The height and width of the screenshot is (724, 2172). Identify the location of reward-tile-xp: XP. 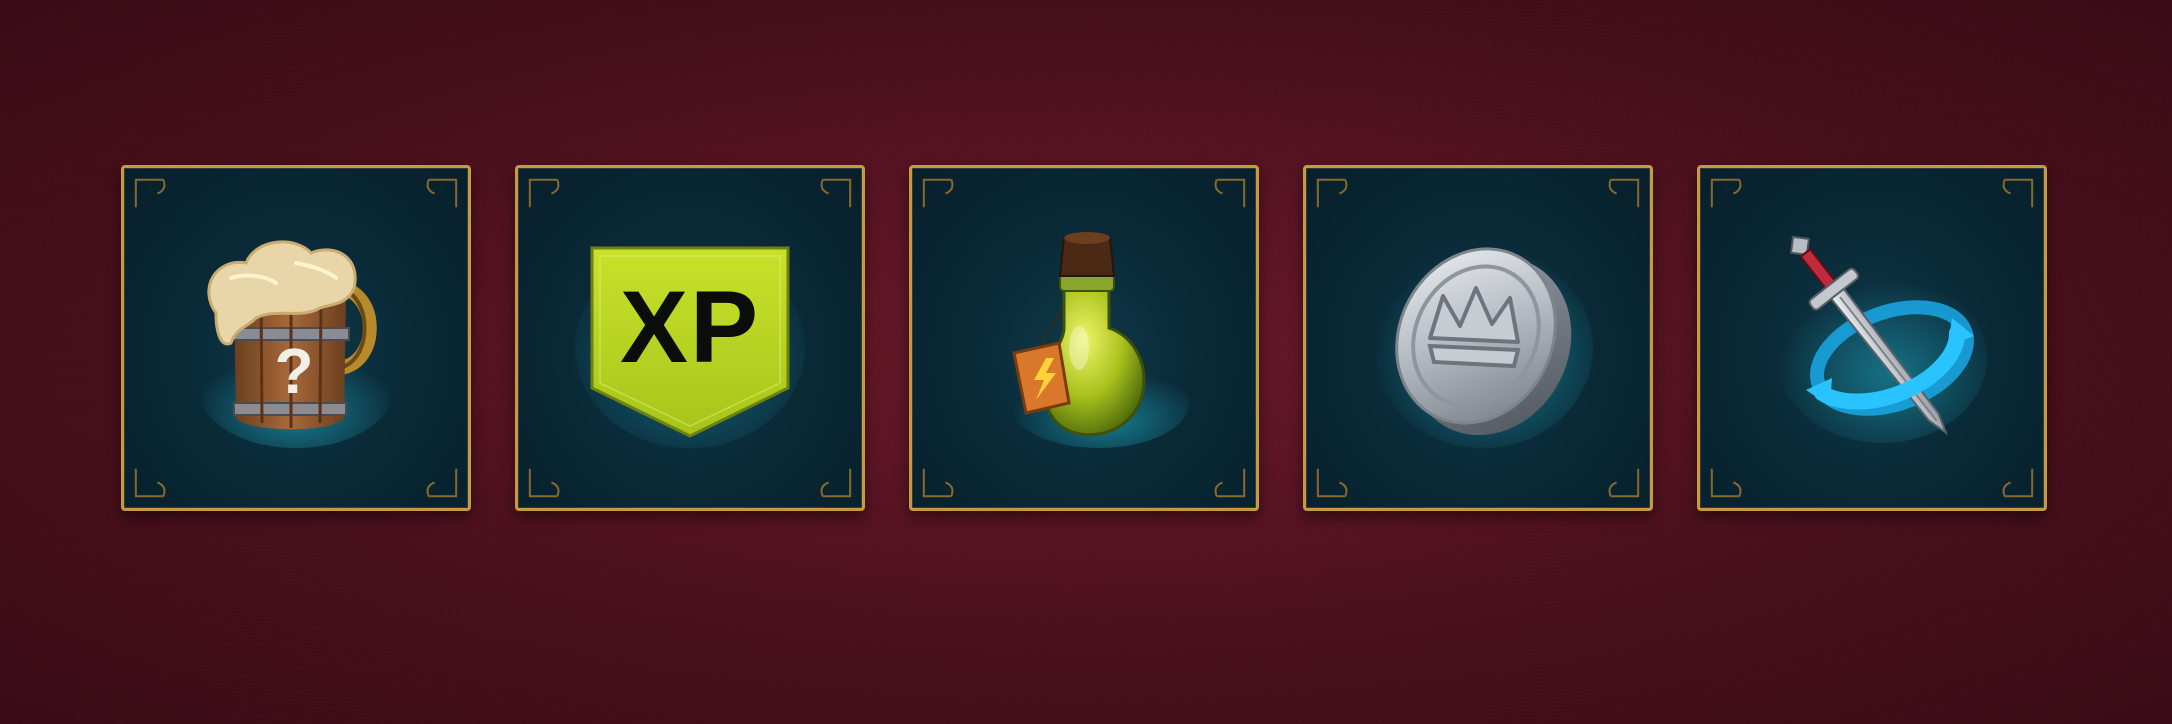
(690, 338).